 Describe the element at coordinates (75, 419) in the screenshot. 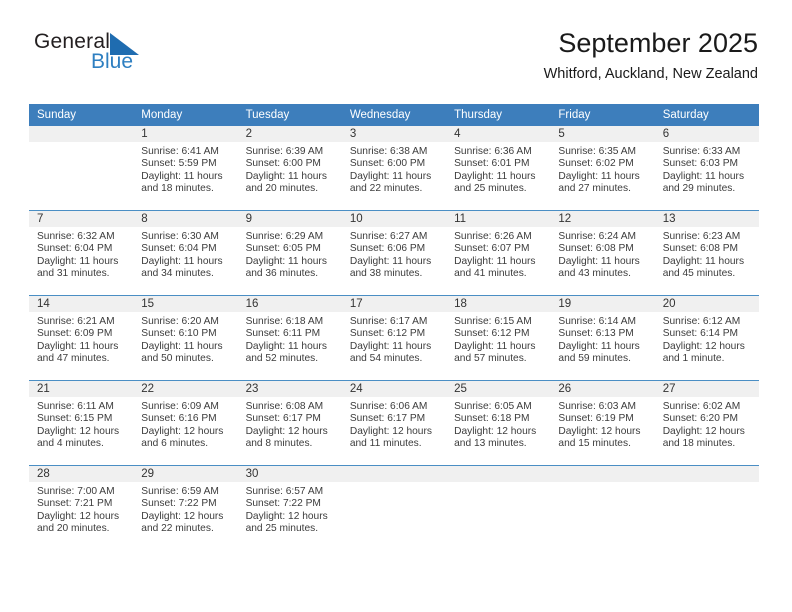

I see `sunset-time: Sunset: 6:15 PM` at that location.